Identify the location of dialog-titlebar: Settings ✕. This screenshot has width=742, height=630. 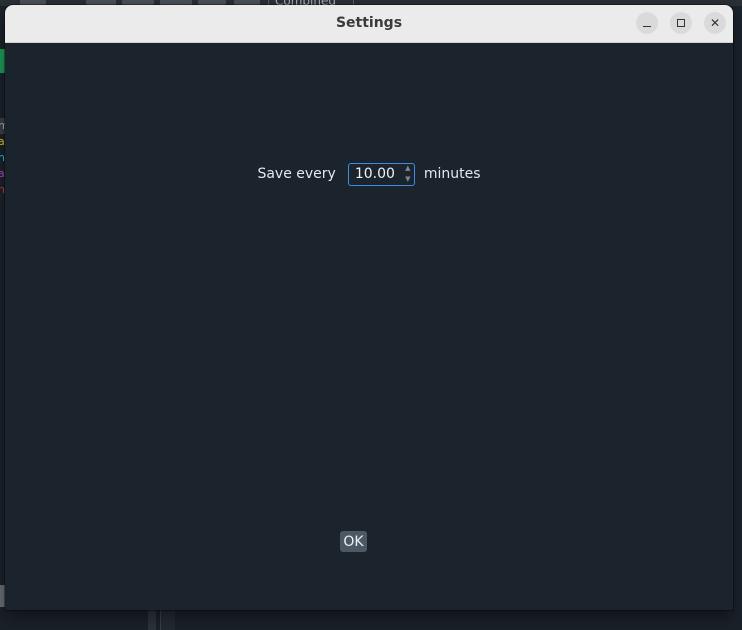
(369, 24).